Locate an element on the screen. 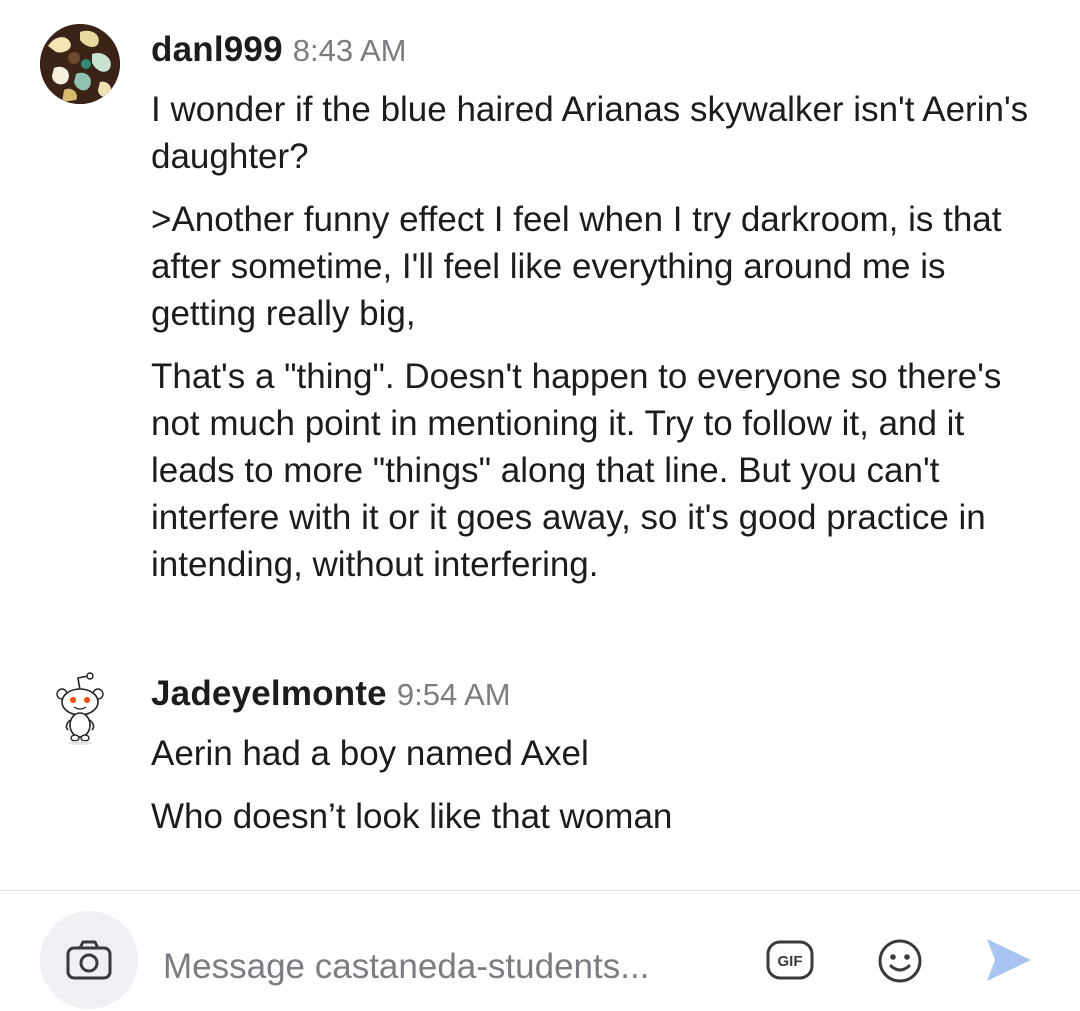 This screenshot has height=1011, width=1080. send-button is located at coordinates (1008, 960).